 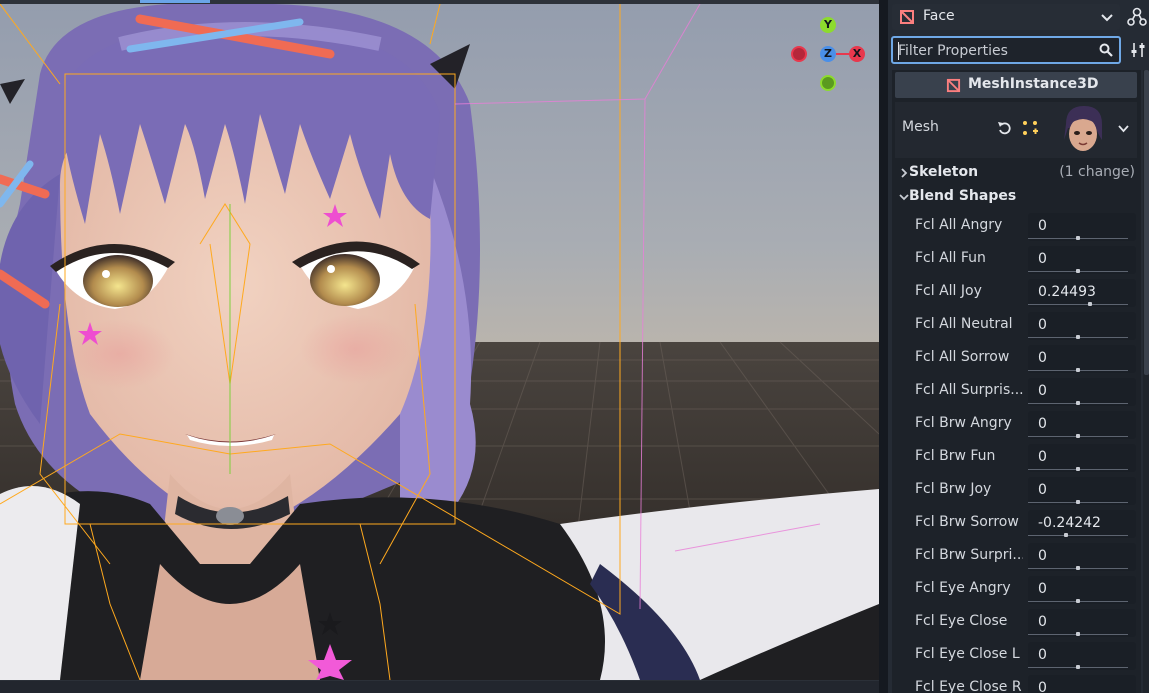 I want to click on filter-properties-field, so click(x=1006, y=50).